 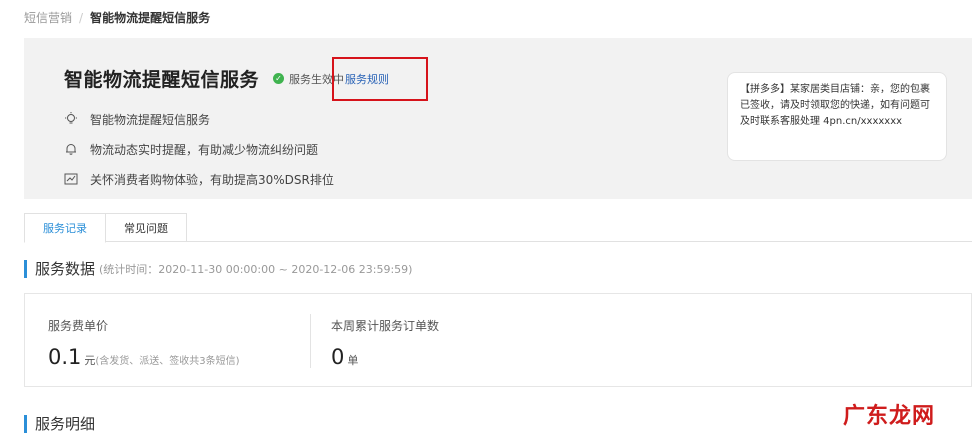 What do you see at coordinates (146, 227) in the screenshot?
I see `tab-faq: 常见问题` at bounding box center [146, 227].